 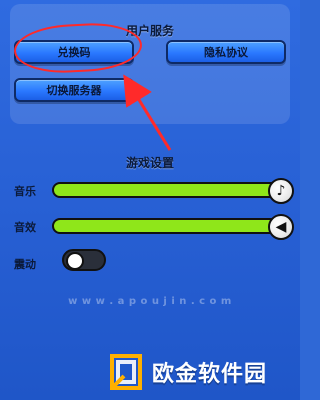 What do you see at coordinates (173, 227) in the screenshot?
I see `sound-effects-volume-slider: ◀` at bounding box center [173, 227].